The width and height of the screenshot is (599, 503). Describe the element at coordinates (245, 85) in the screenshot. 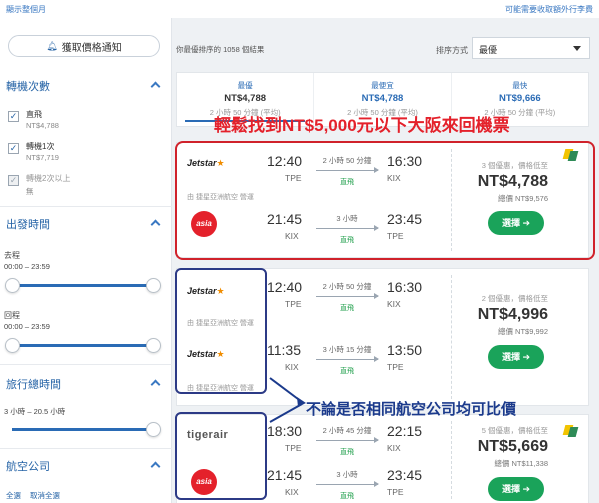

I see `tab-title: 最優` at that location.